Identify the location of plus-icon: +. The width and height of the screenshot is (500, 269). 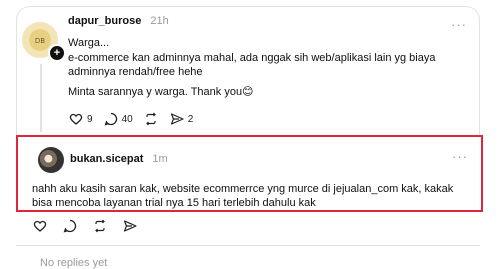
(57, 53).